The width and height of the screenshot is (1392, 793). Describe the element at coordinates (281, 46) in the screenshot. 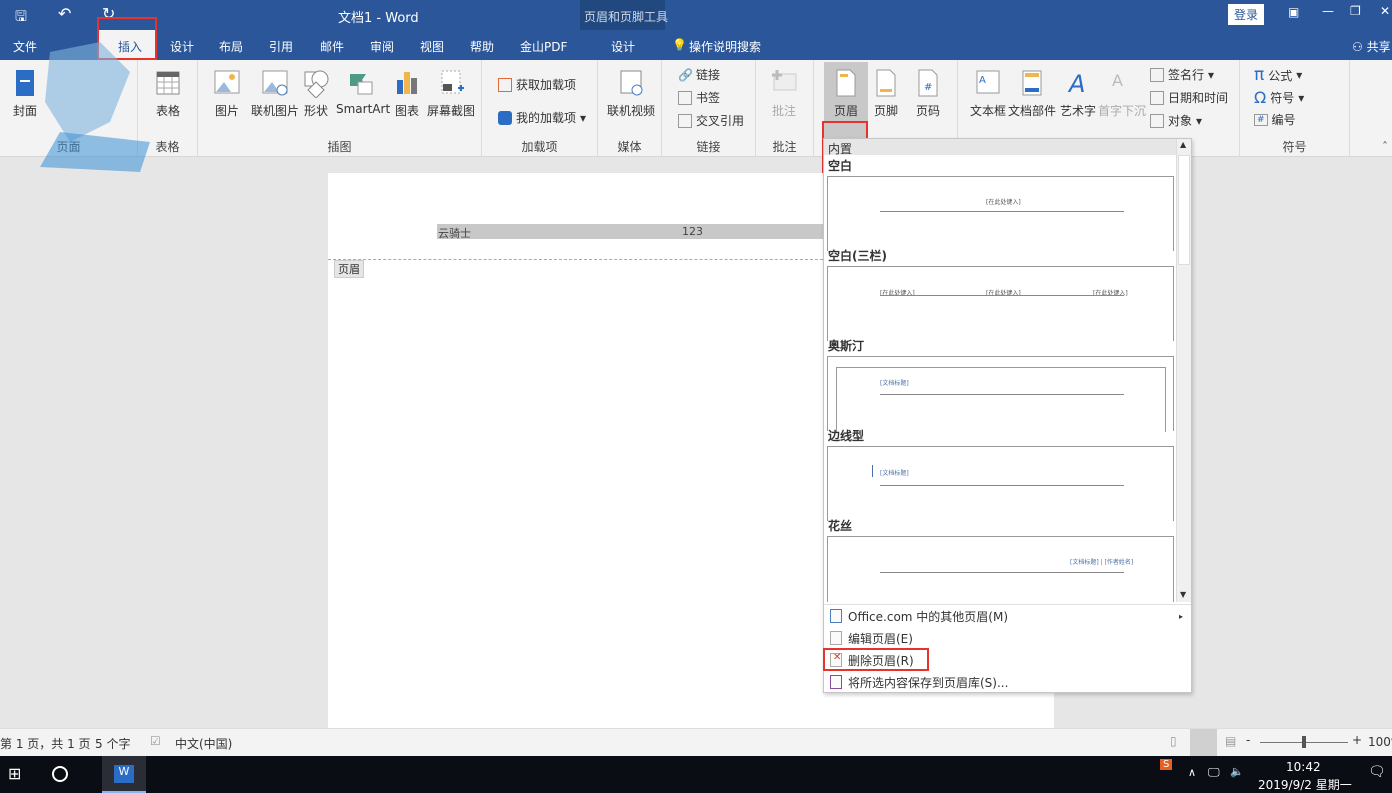

I see `tab-references: 引用` at that location.